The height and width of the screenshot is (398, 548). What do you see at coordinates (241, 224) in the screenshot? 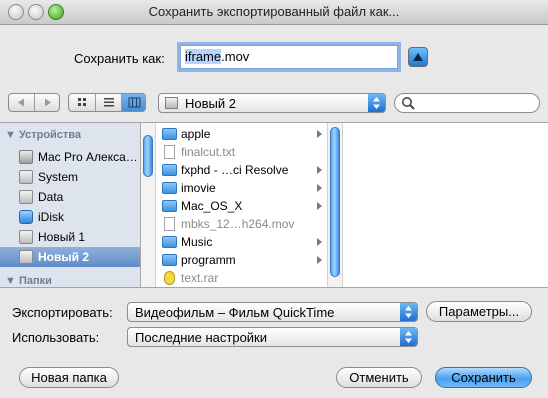
I see `list-item-mbks-mov: mbks_12…h264.mov` at bounding box center [241, 224].